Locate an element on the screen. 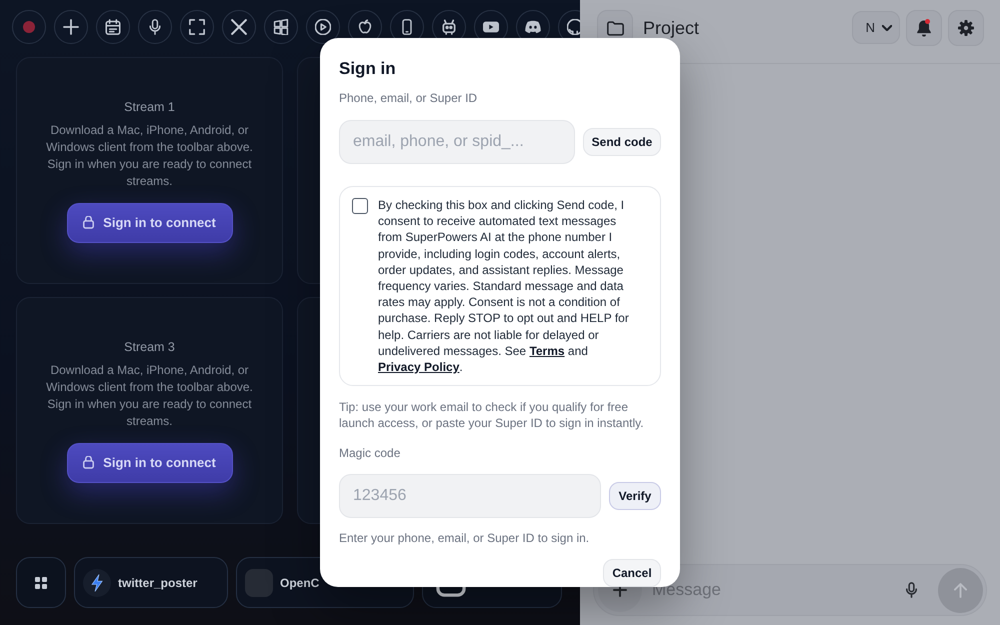 The image size is (1000, 625). window-panes-button is located at coordinates (281, 27).